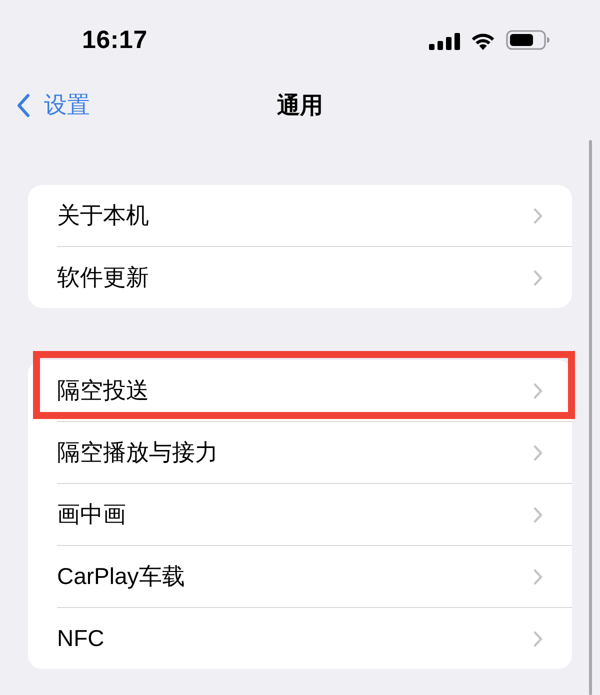 The height and width of the screenshot is (695, 600). I want to click on chevron-left-icon, so click(23, 105).